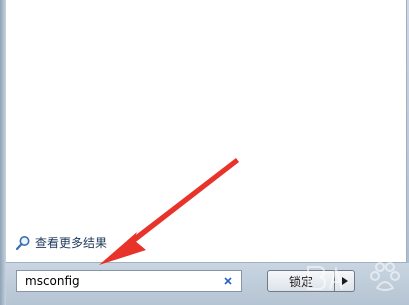 This screenshot has width=409, height=305. What do you see at coordinates (22, 243) in the screenshot?
I see `search-icon` at bounding box center [22, 243].